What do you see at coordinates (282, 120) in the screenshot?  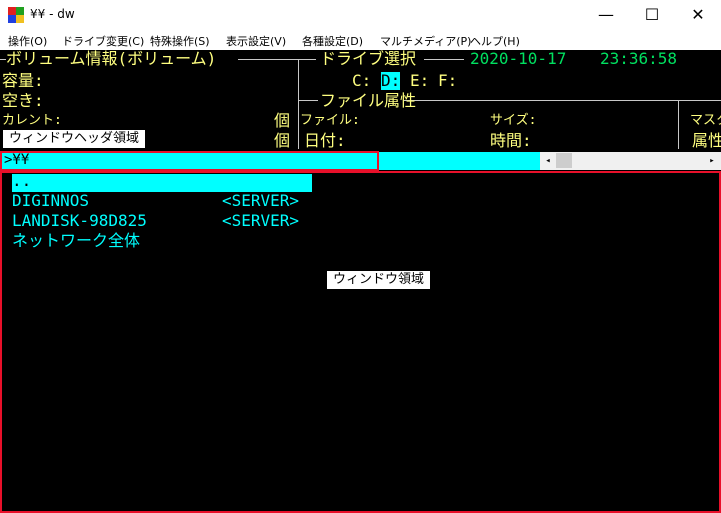 I see `count-unit-1: 個` at bounding box center [282, 120].